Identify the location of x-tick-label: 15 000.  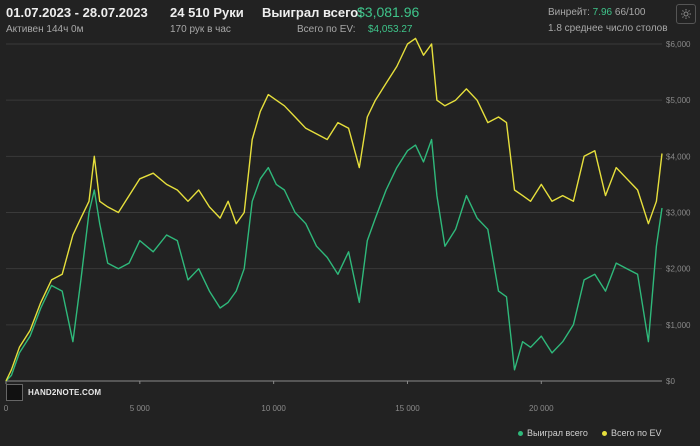
(407, 408).